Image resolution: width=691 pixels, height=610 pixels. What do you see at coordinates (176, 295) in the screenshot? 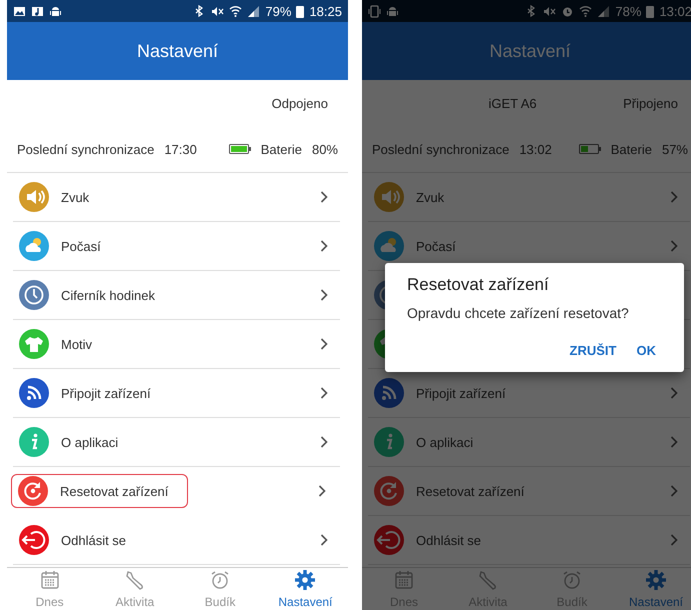
I see `settings-item: Ciferník hodinek` at bounding box center [176, 295].